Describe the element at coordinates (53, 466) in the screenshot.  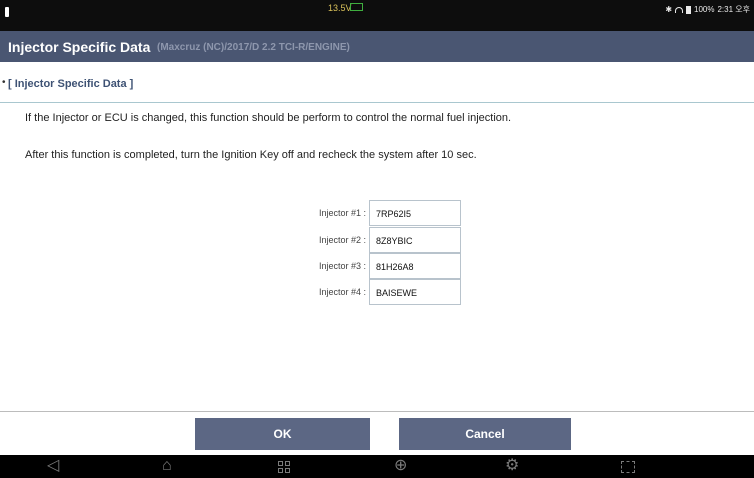
I see `back-icon: ◁` at that location.